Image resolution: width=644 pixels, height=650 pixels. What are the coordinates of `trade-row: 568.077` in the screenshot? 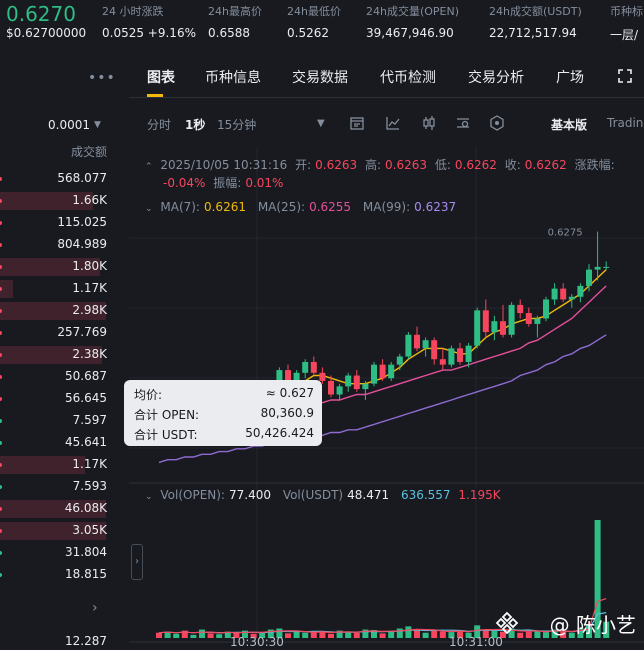 It's located at (59, 178).